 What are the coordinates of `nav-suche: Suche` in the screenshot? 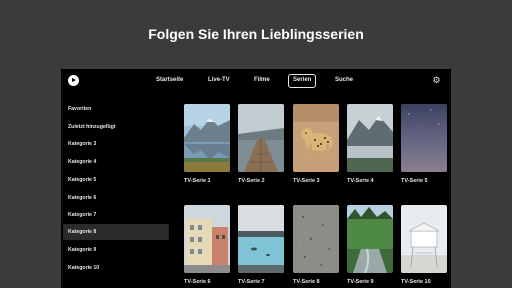 It's located at (344, 81).